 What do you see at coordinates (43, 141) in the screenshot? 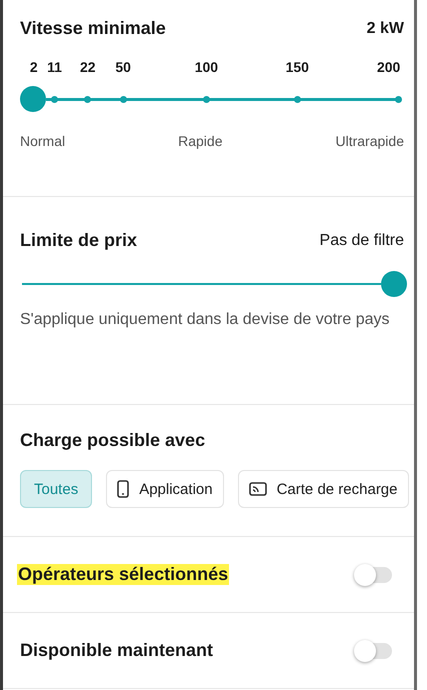
I see `speed-category-label: Normal` at bounding box center [43, 141].